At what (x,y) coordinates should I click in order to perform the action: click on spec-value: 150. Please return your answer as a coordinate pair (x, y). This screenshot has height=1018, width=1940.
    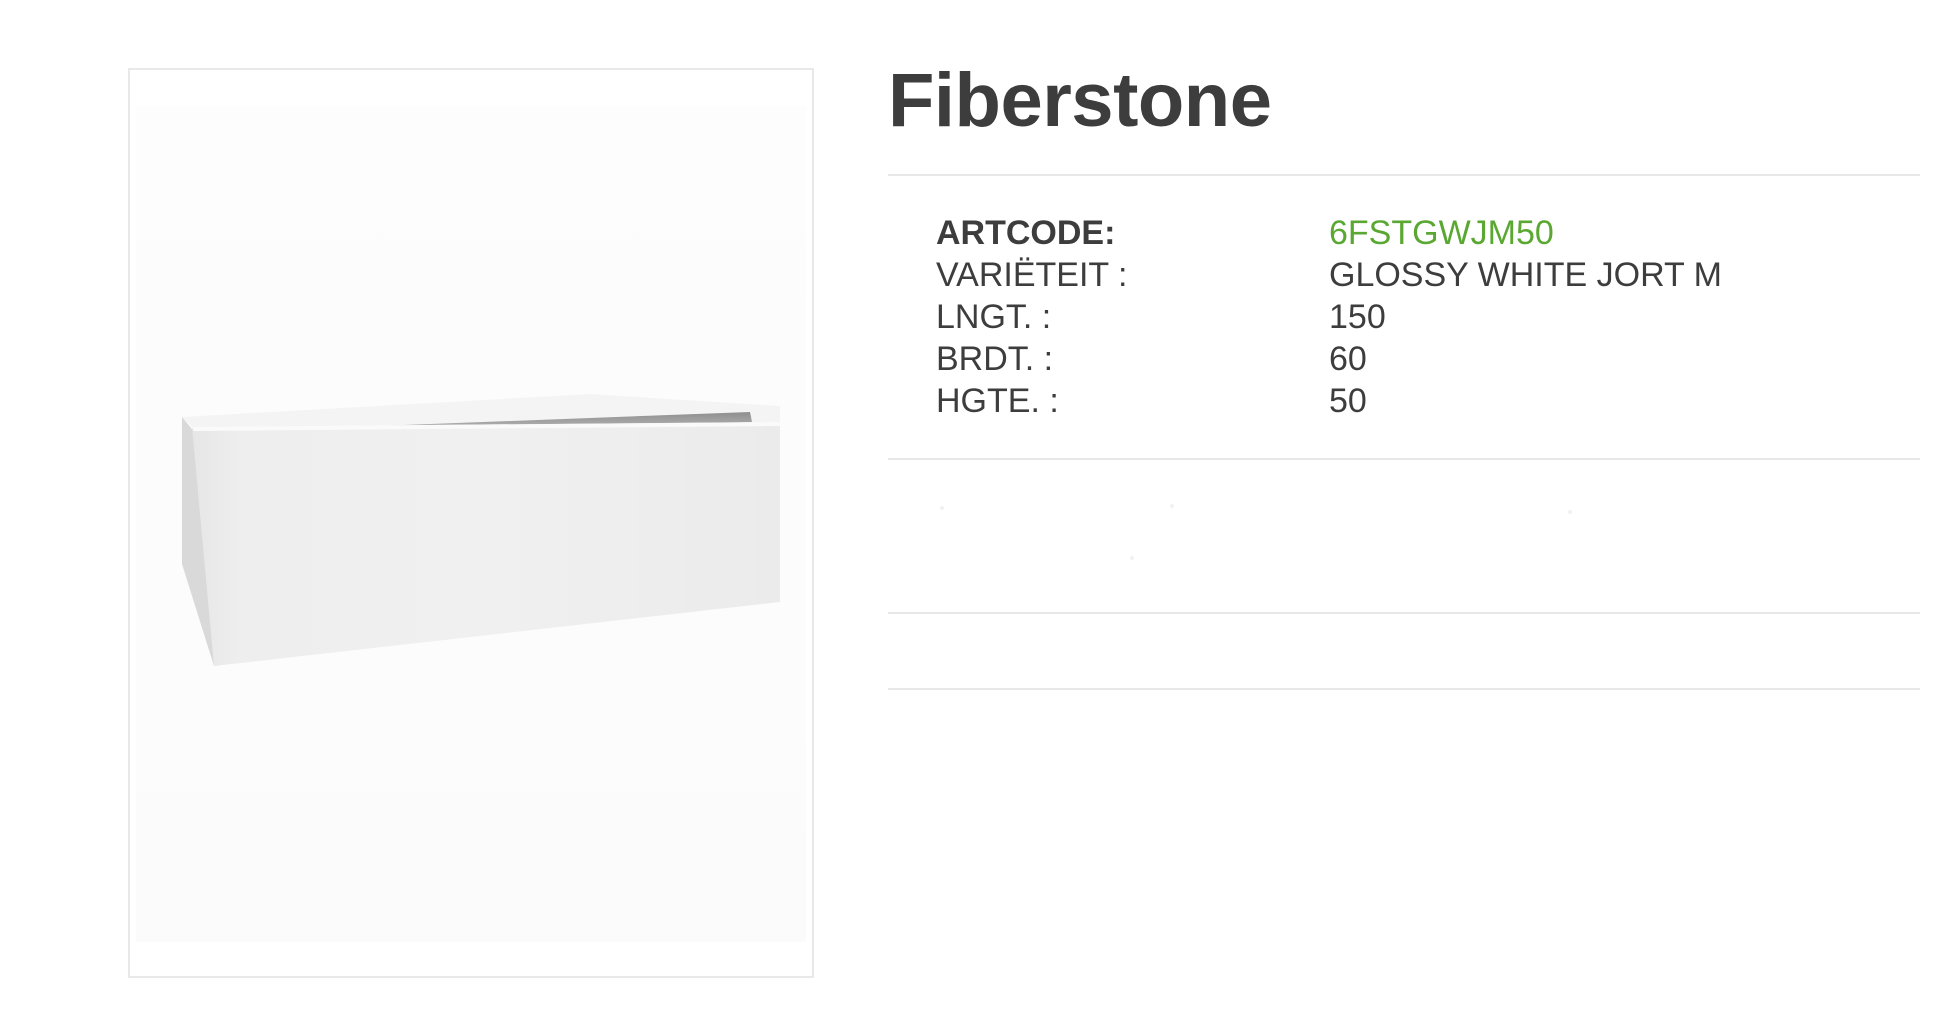
    Looking at the image, I should click on (1357, 316).